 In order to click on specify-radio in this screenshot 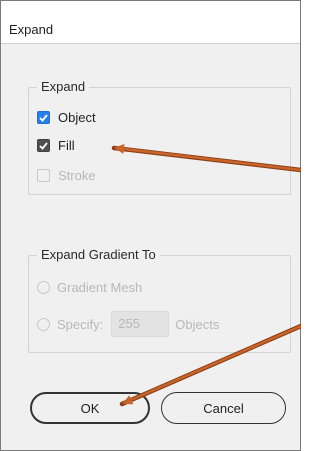, I will do `click(43, 324)`.